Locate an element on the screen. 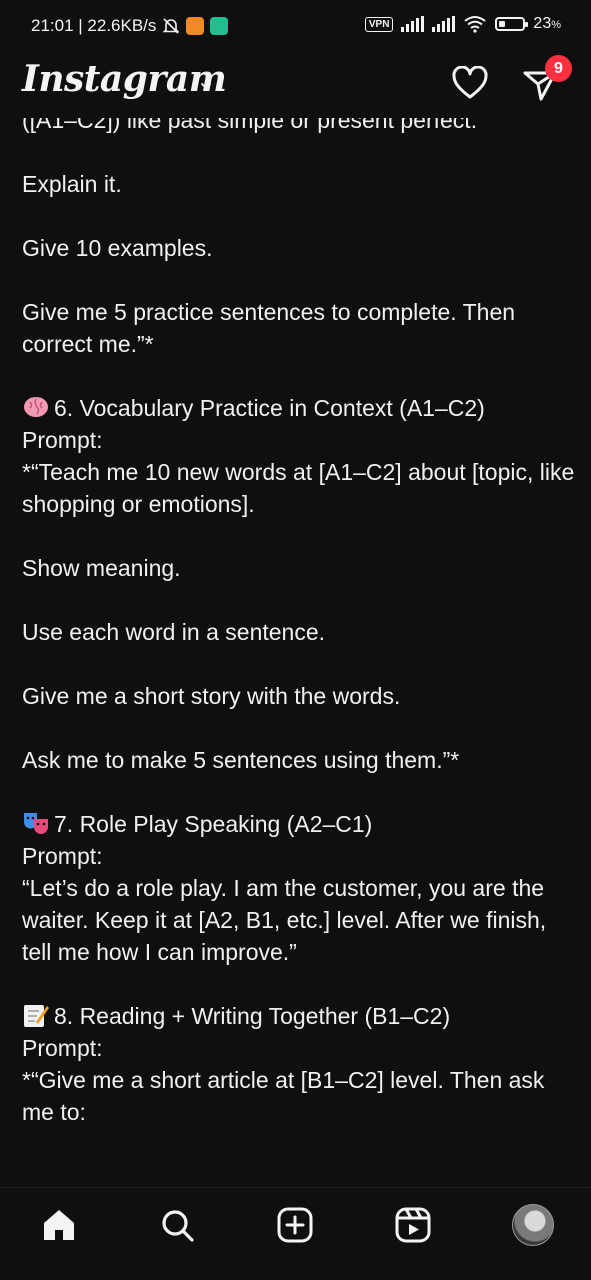 This screenshot has width=591, height=1280. wifi-icon is located at coordinates (475, 24).